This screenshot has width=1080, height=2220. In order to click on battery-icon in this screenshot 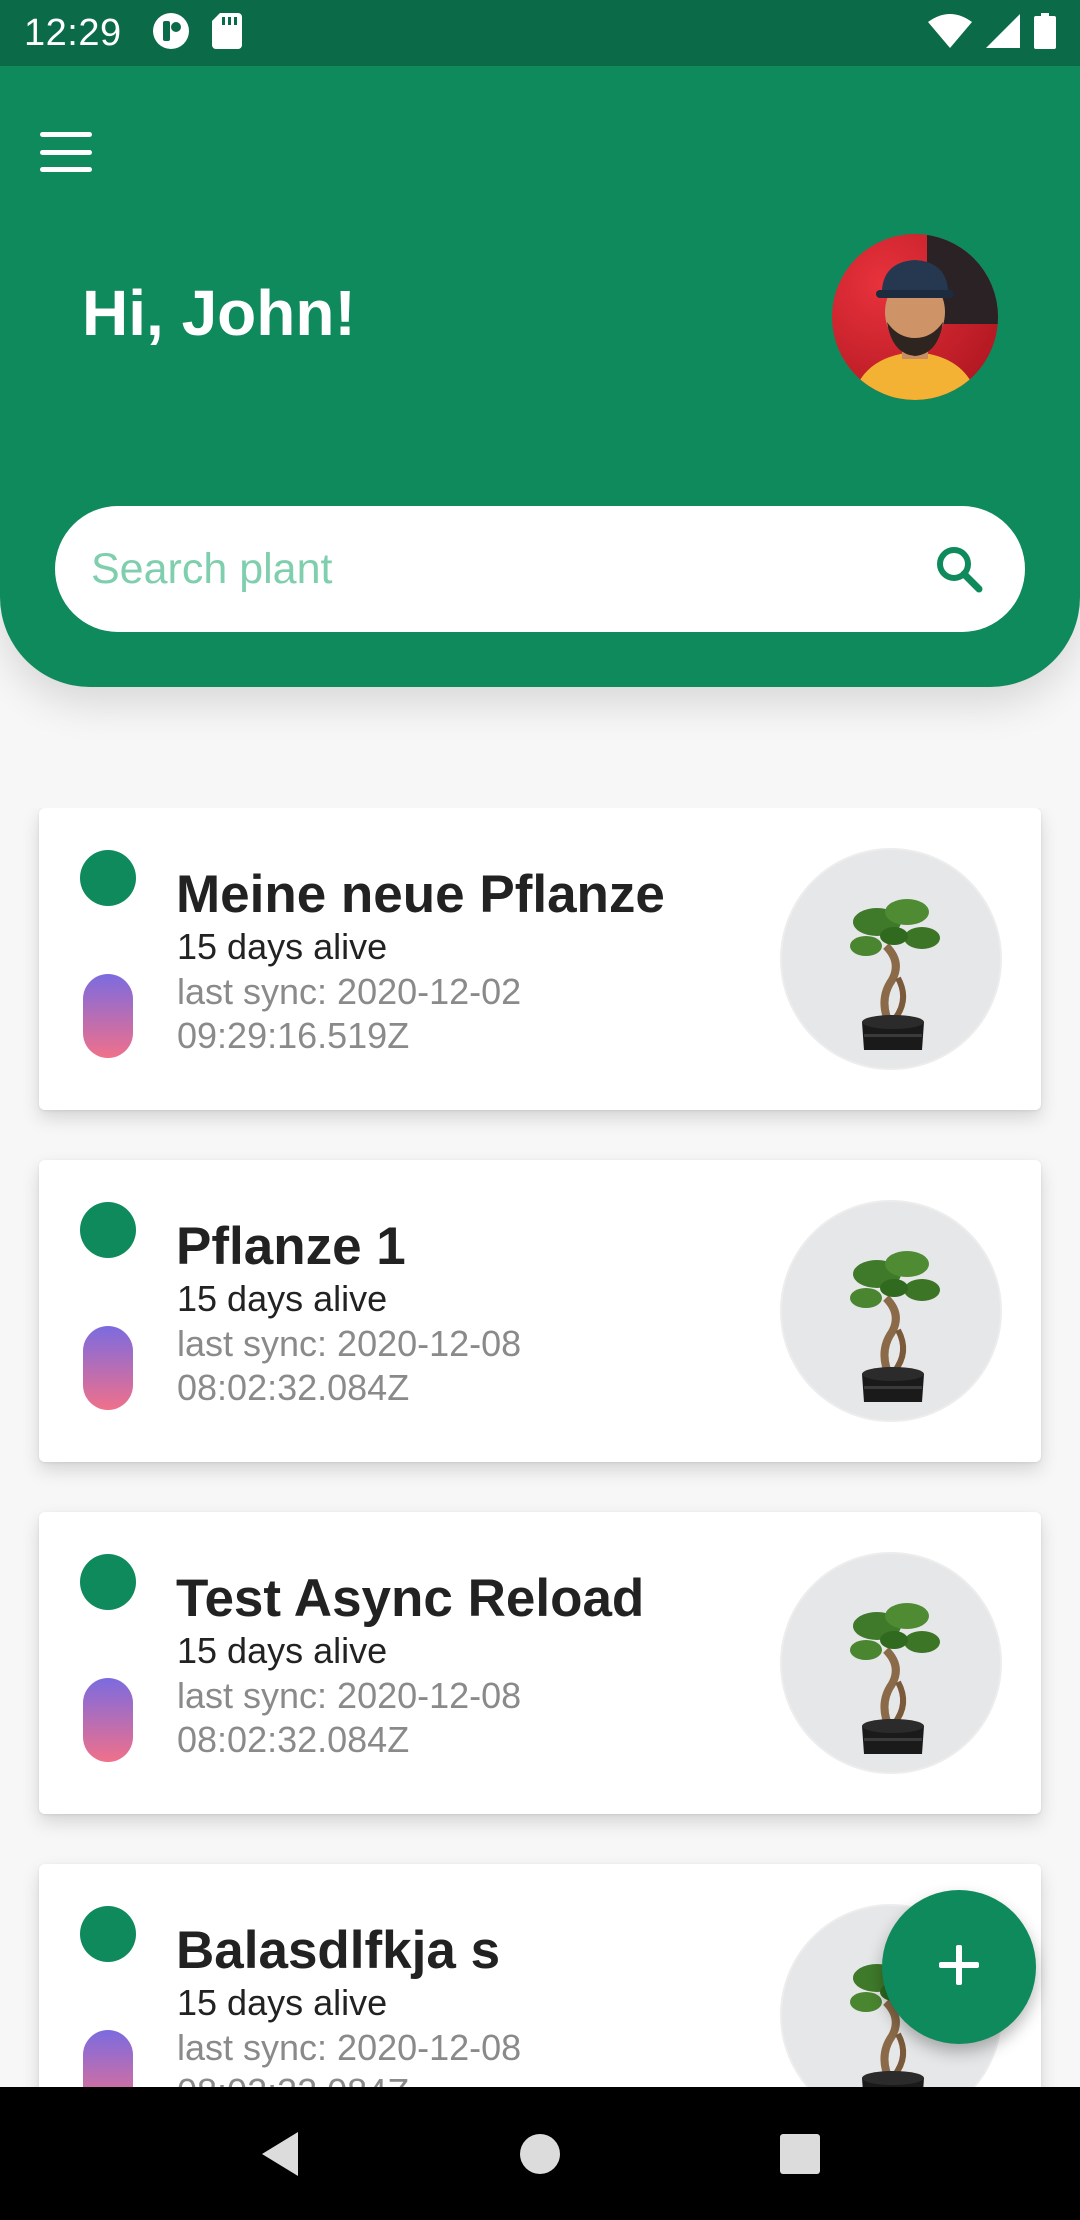, I will do `click(1045, 33)`.